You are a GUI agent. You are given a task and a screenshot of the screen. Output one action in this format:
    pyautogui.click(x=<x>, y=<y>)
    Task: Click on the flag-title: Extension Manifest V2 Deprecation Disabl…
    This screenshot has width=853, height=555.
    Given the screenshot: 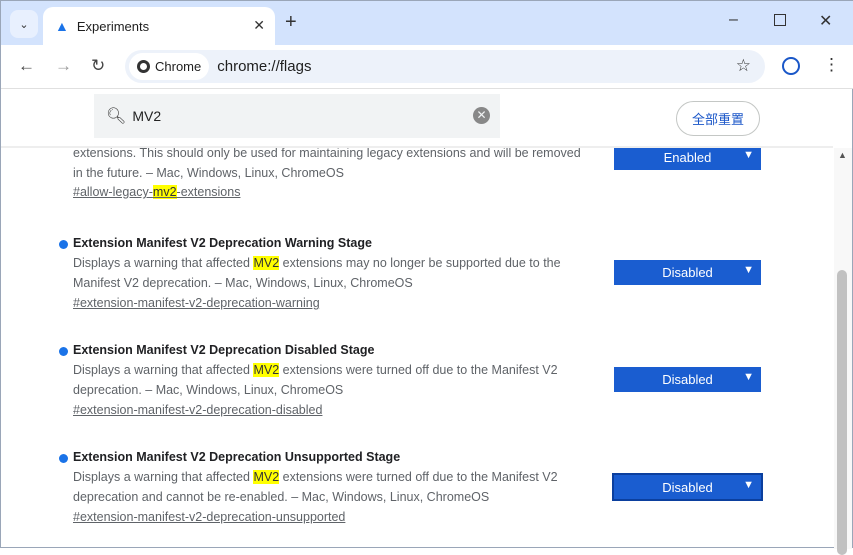 What is the action you would take?
    pyautogui.click(x=224, y=350)
    